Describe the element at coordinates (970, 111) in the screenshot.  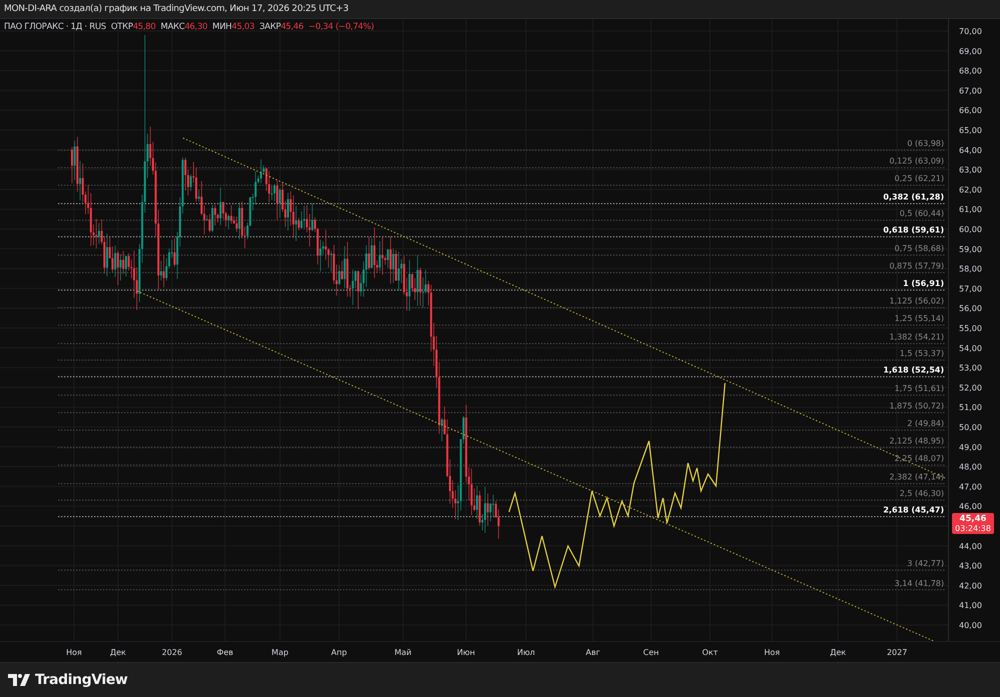
I see `price-axis-label: 66,00` at that location.